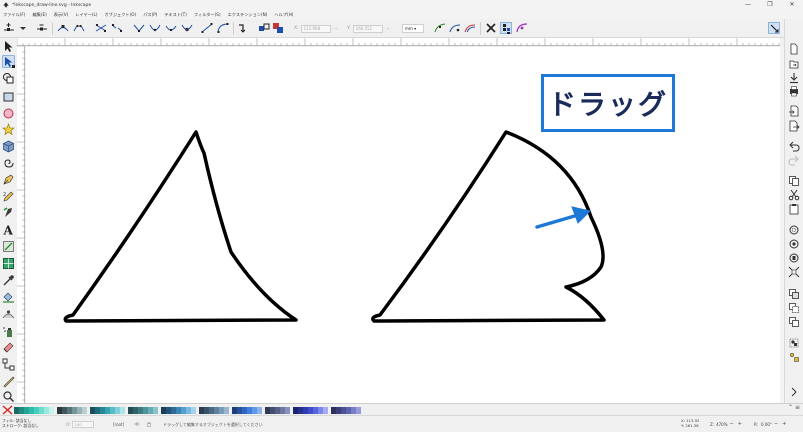 The height and width of the screenshot is (432, 803). Describe the element at coordinates (8, 230) in the screenshot. I see `text-tool-icon: A` at that location.